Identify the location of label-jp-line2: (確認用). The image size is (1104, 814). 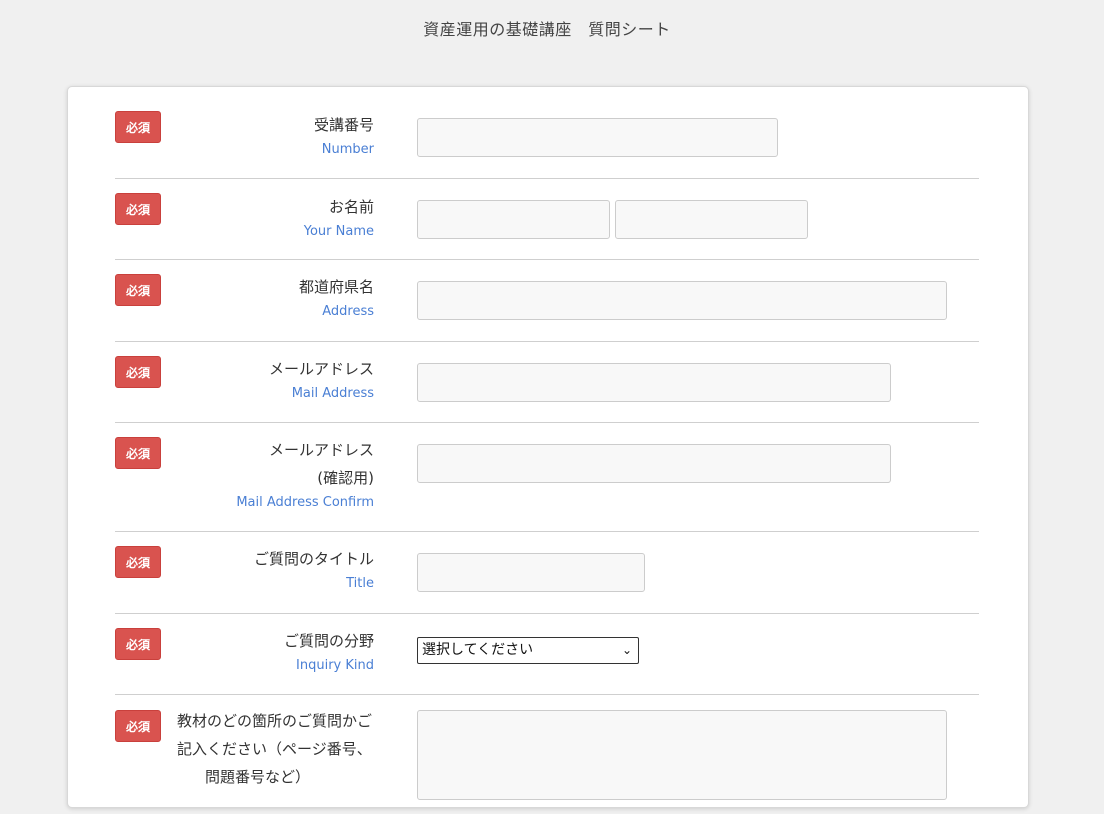
(345, 478).